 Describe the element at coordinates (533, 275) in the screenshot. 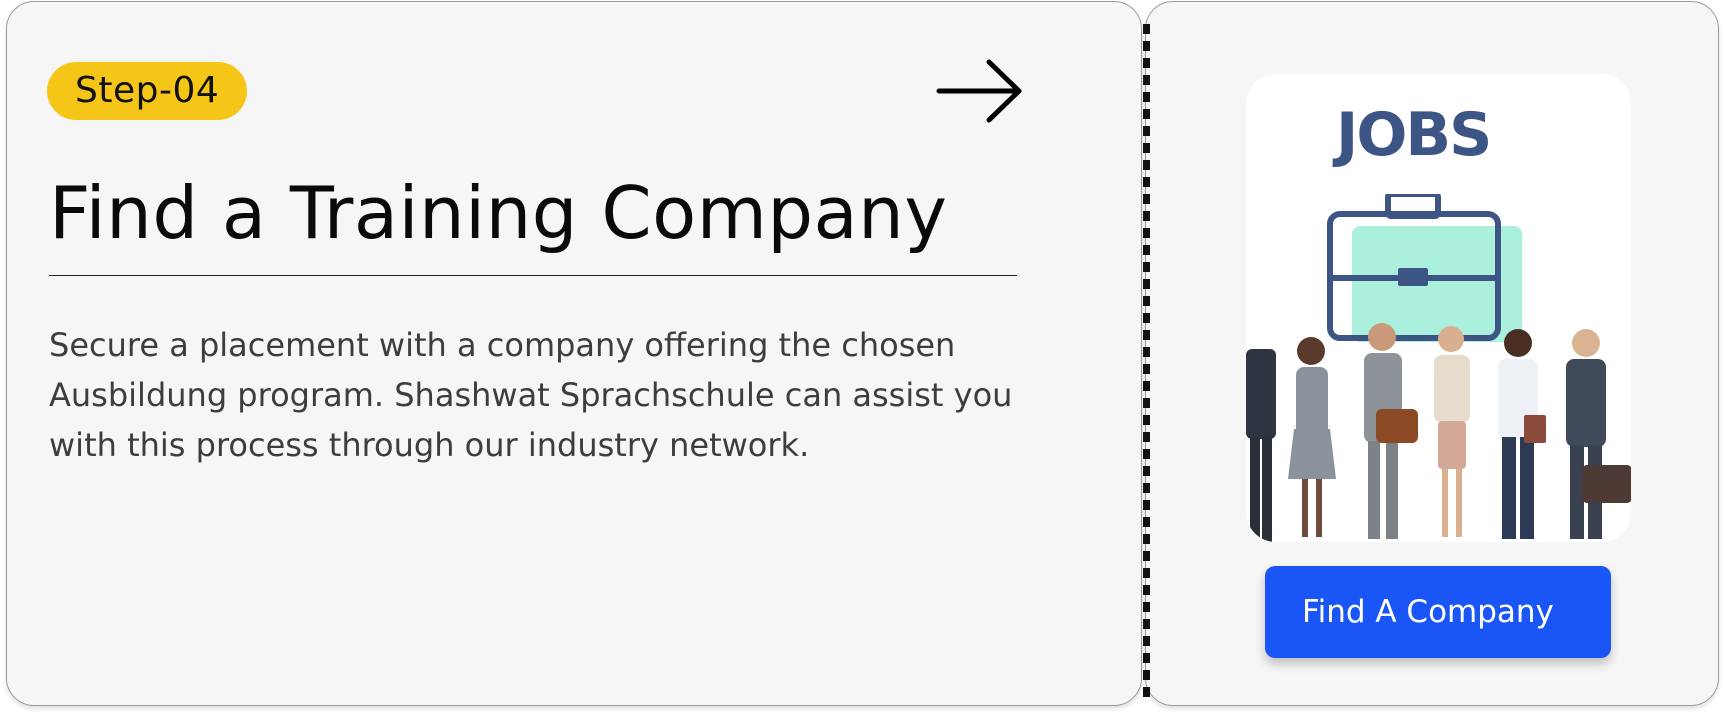

I see `title-divider` at that location.